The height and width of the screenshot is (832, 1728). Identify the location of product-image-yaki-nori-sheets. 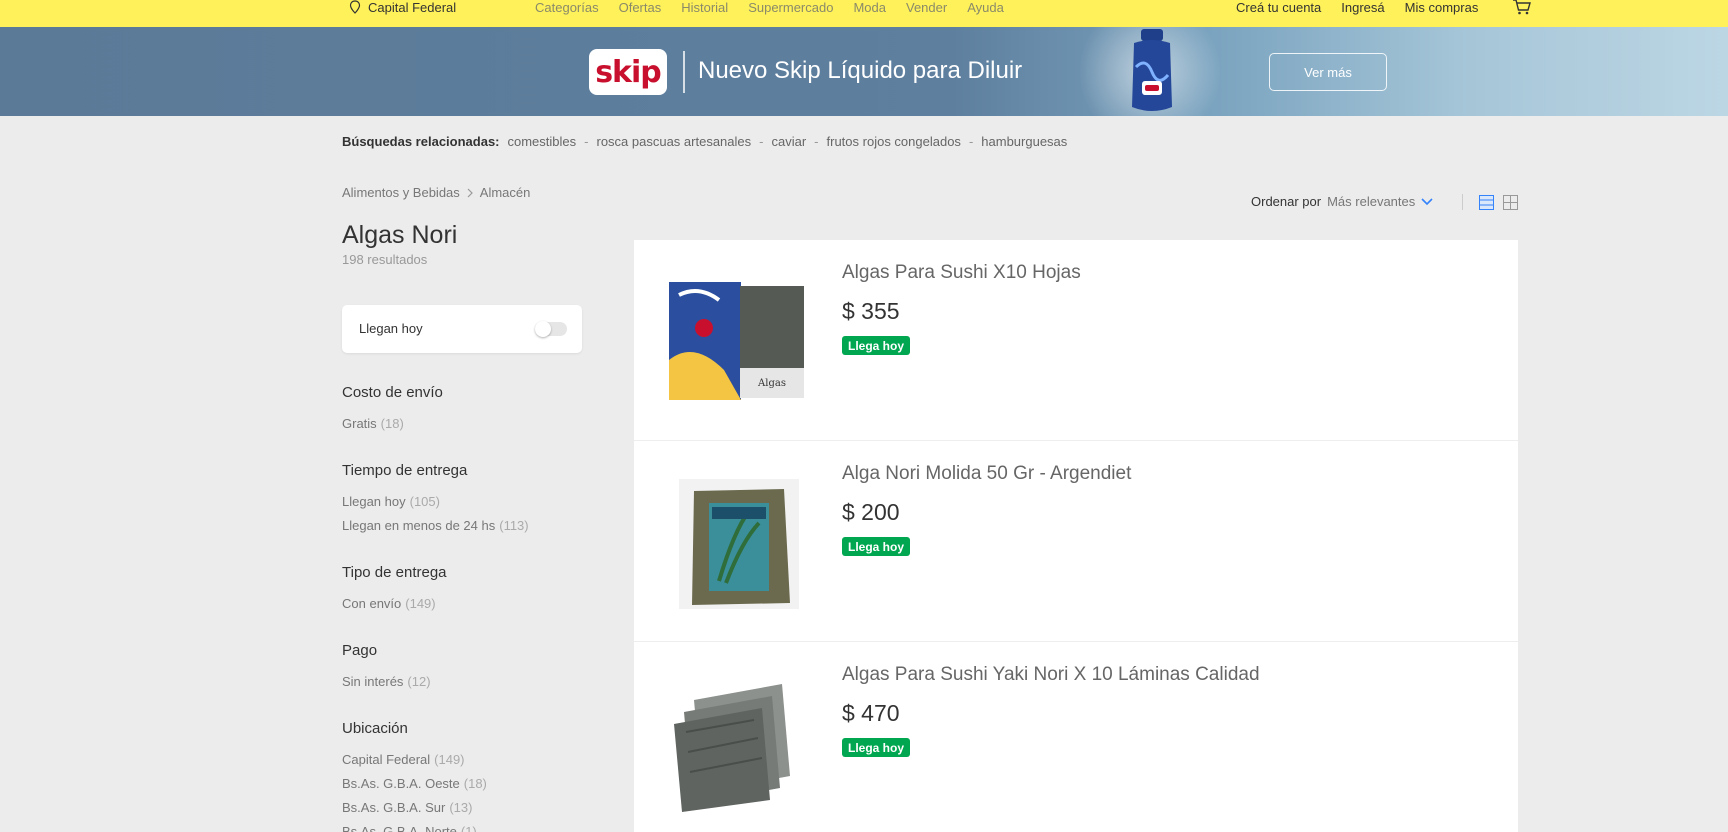
(739, 742).